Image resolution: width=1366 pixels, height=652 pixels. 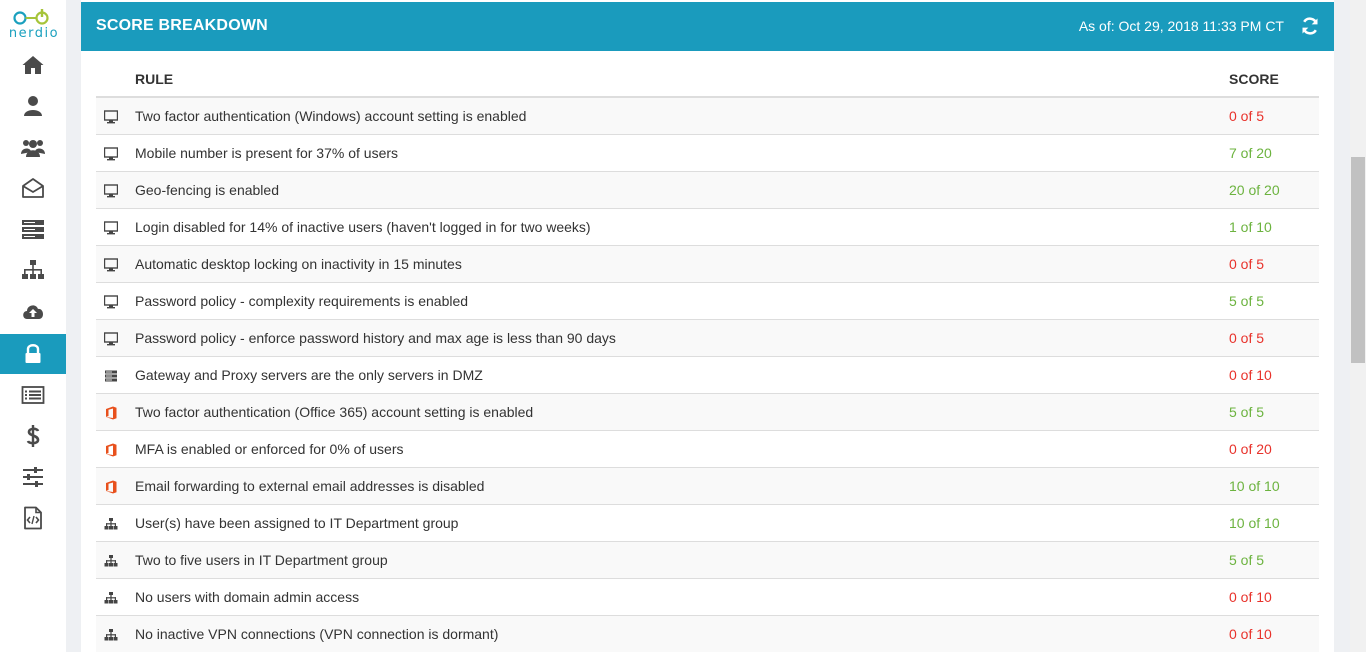 I want to click on sidebar: nerdio, so click(x=33, y=326).